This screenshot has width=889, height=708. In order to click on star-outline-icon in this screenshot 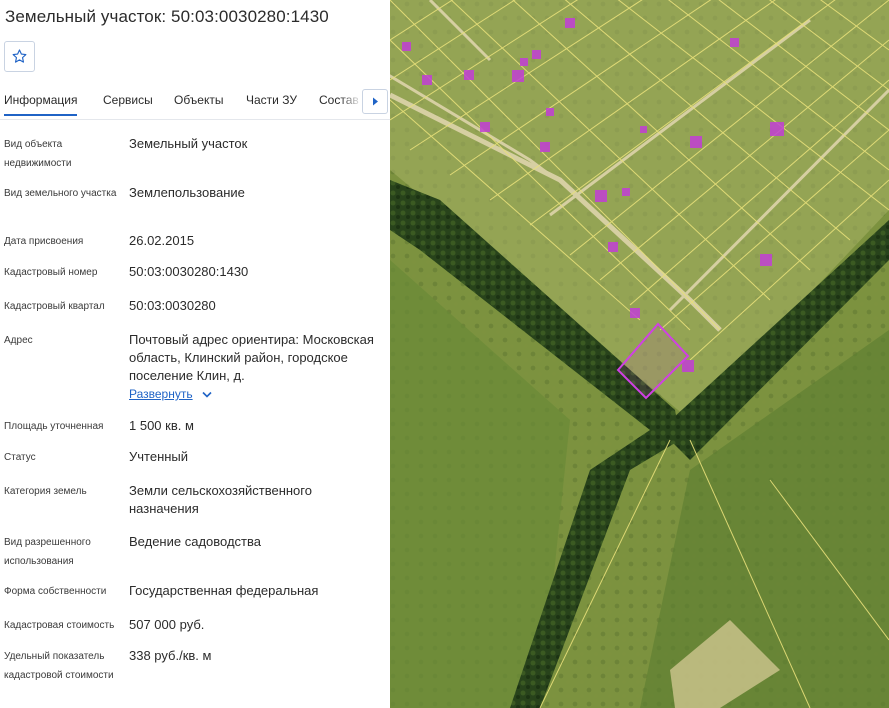, I will do `click(19, 56)`.